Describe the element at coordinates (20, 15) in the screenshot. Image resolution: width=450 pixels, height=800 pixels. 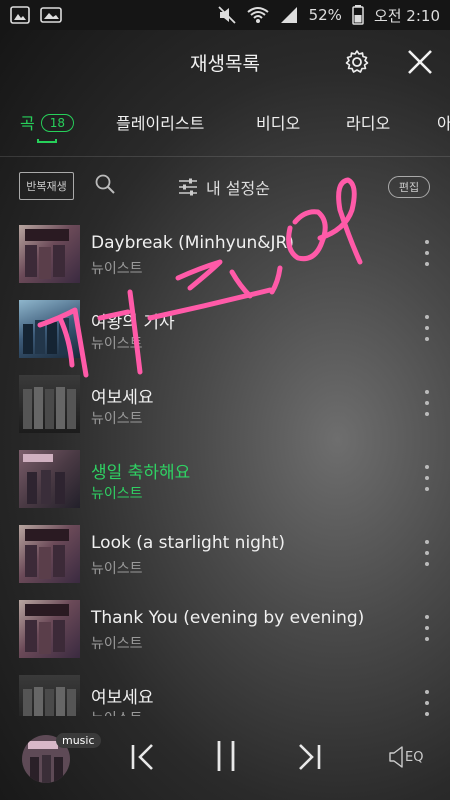
I see `image-notification-icon` at that location.